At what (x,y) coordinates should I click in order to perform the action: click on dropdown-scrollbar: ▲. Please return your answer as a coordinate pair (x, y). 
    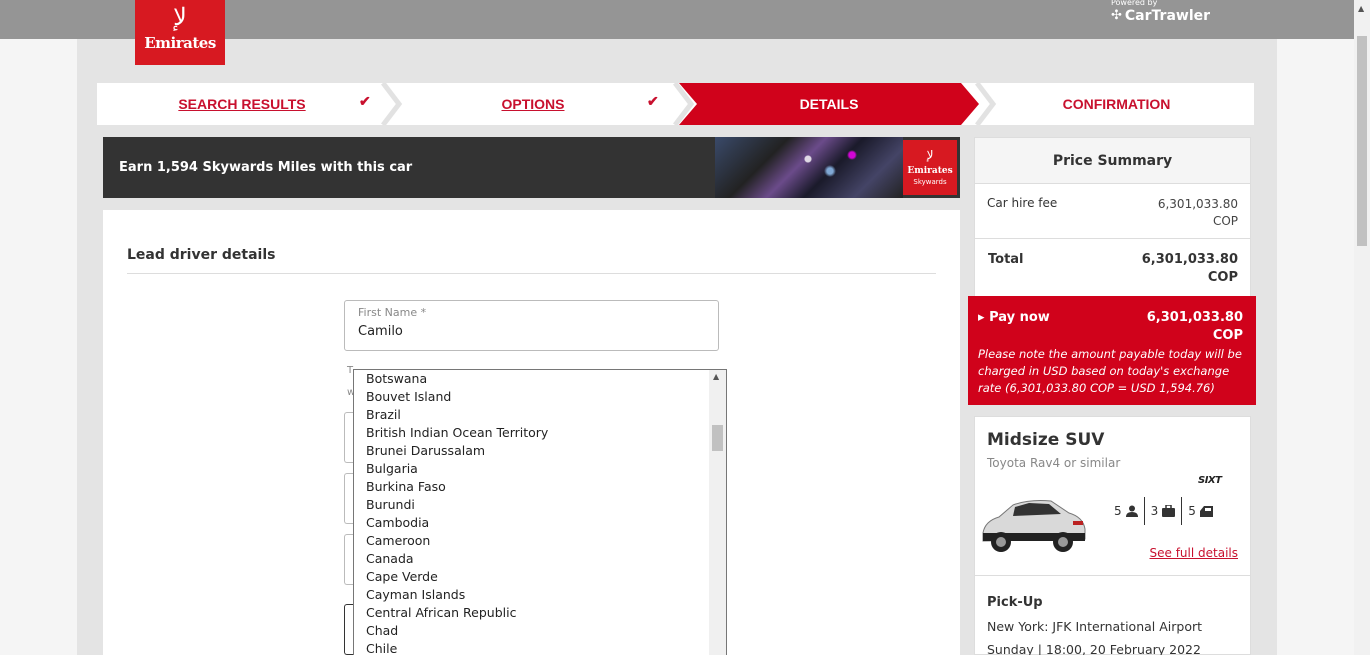
    Looking at the image, I should click on (717, 512).